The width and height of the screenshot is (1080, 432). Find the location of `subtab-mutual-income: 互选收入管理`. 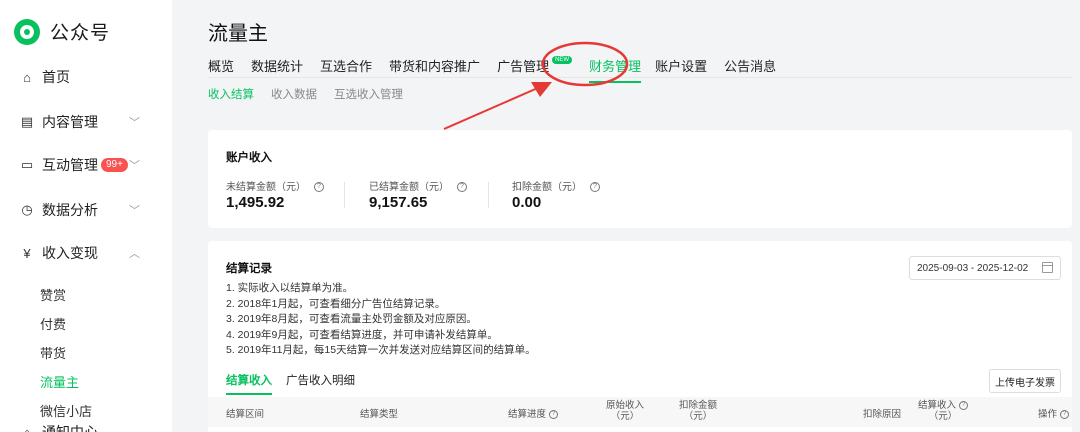

subtab-mutual-income: 互选收入管理 is located at coordinates (368, 94).